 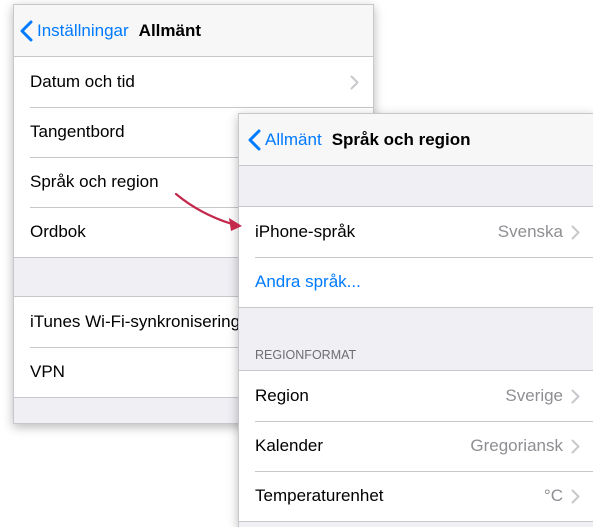 What do you see at coordinates (170, 30) in the screenshot?
I see `page-title: Allmänt` at bounding box center [170, 30].